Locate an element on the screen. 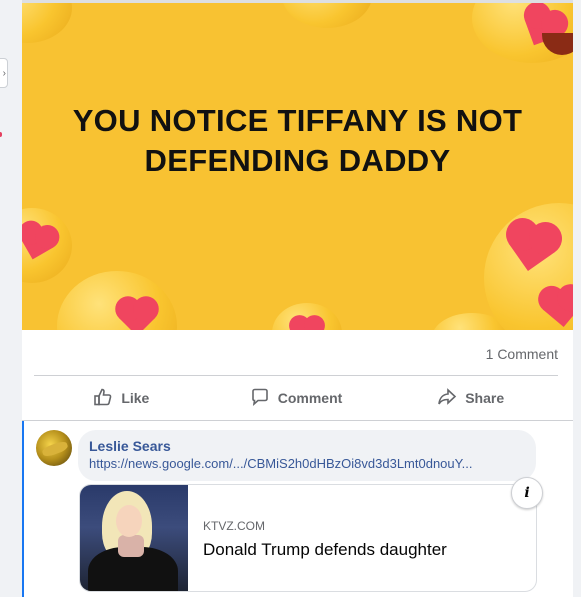 Image resolution: width=581 pixels, height=597 pixels. right-edge is located at coordinates (577, 298).